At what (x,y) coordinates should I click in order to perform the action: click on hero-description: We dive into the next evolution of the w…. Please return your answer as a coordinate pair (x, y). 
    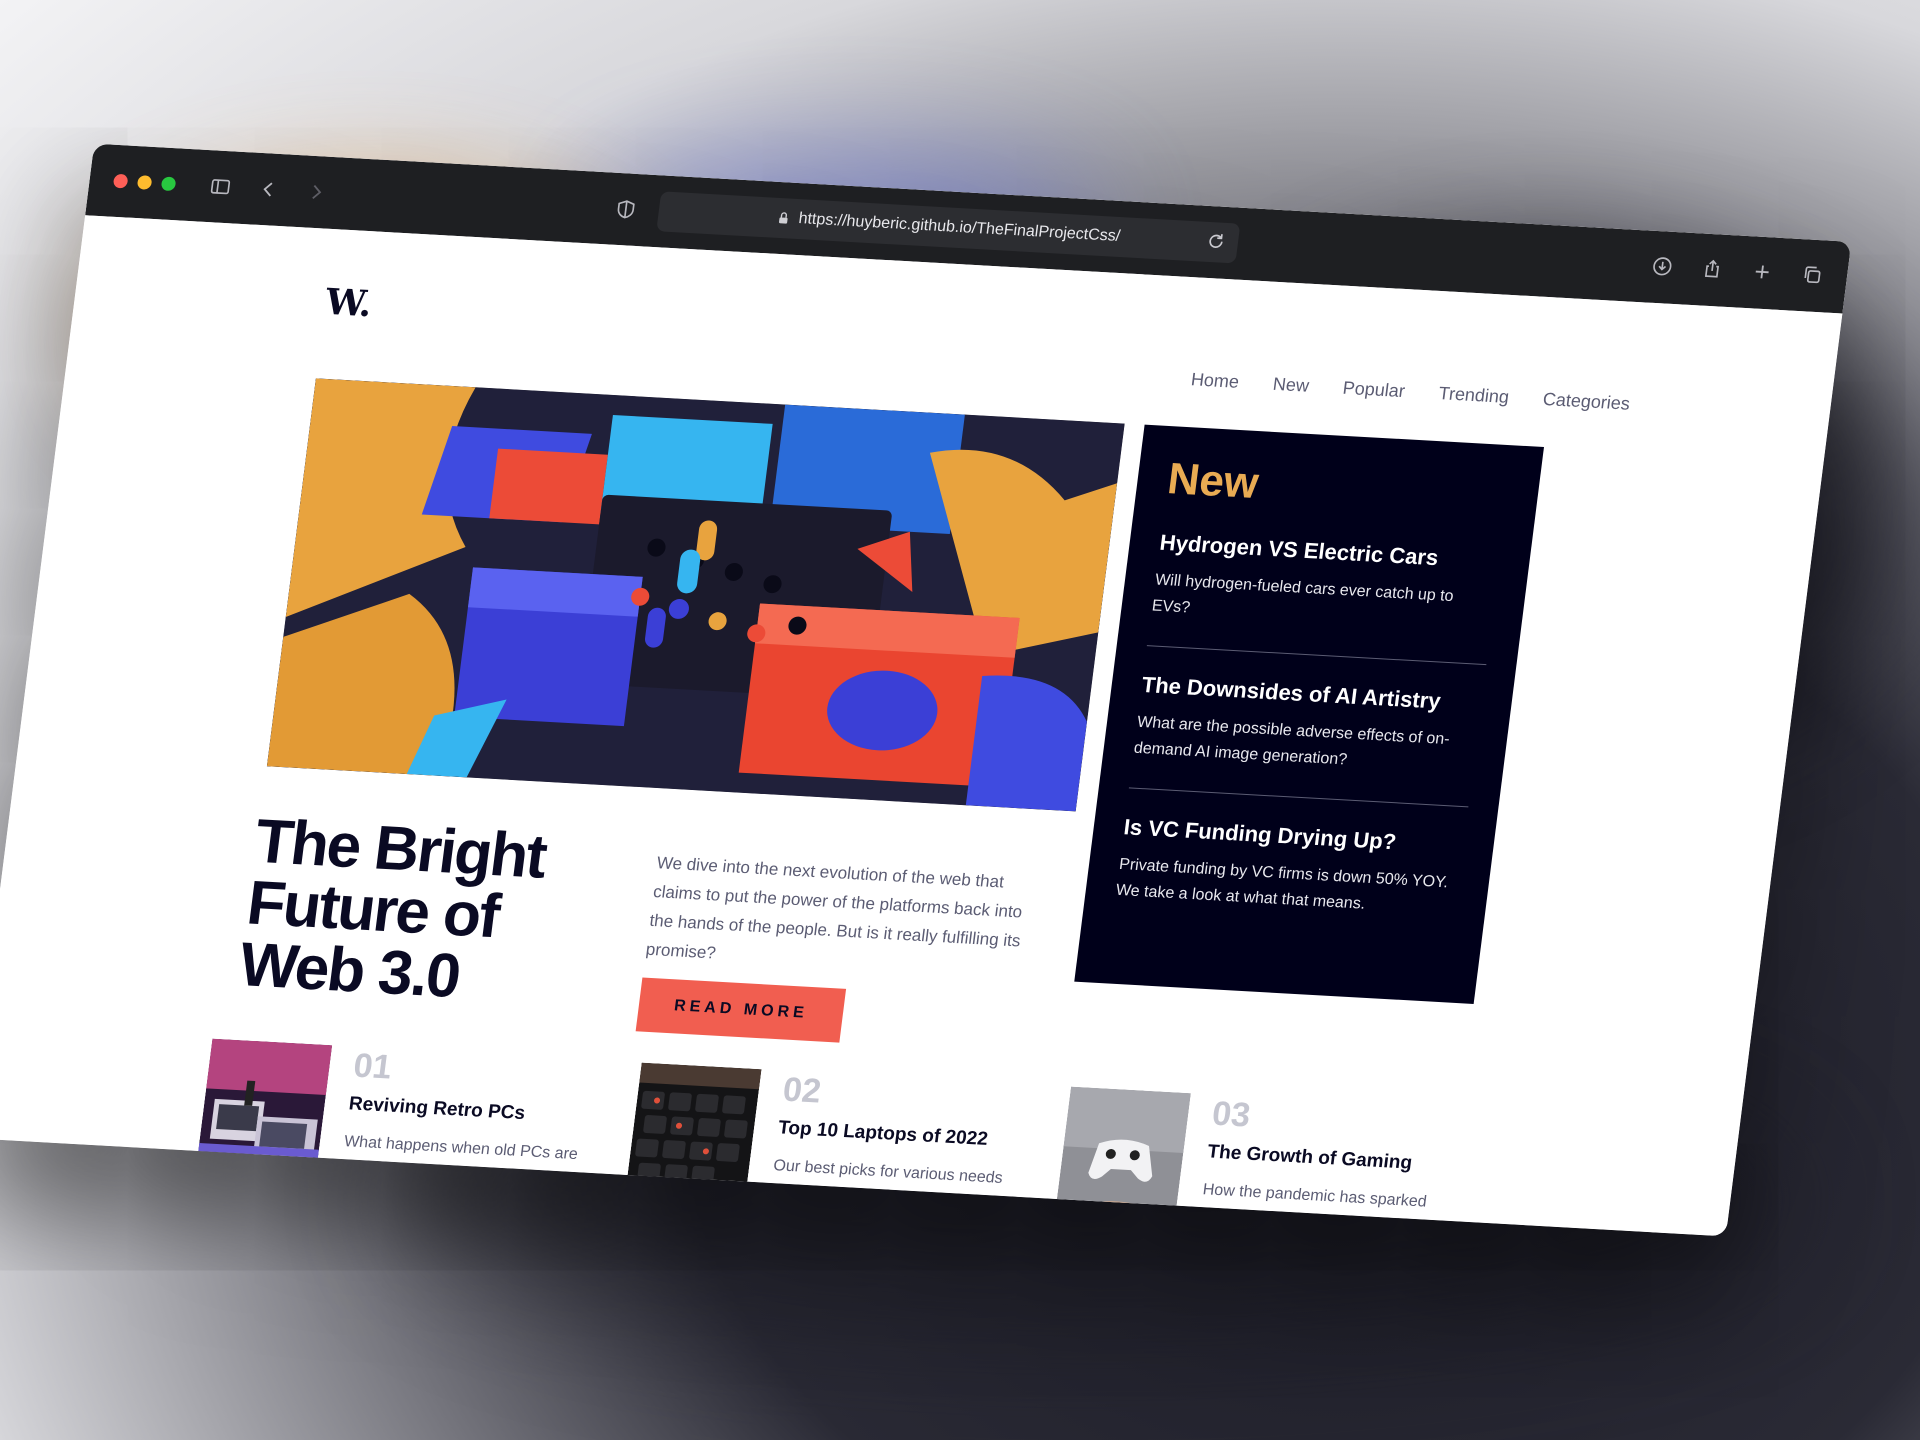
    Looking at the image, I should click on (834, 908).